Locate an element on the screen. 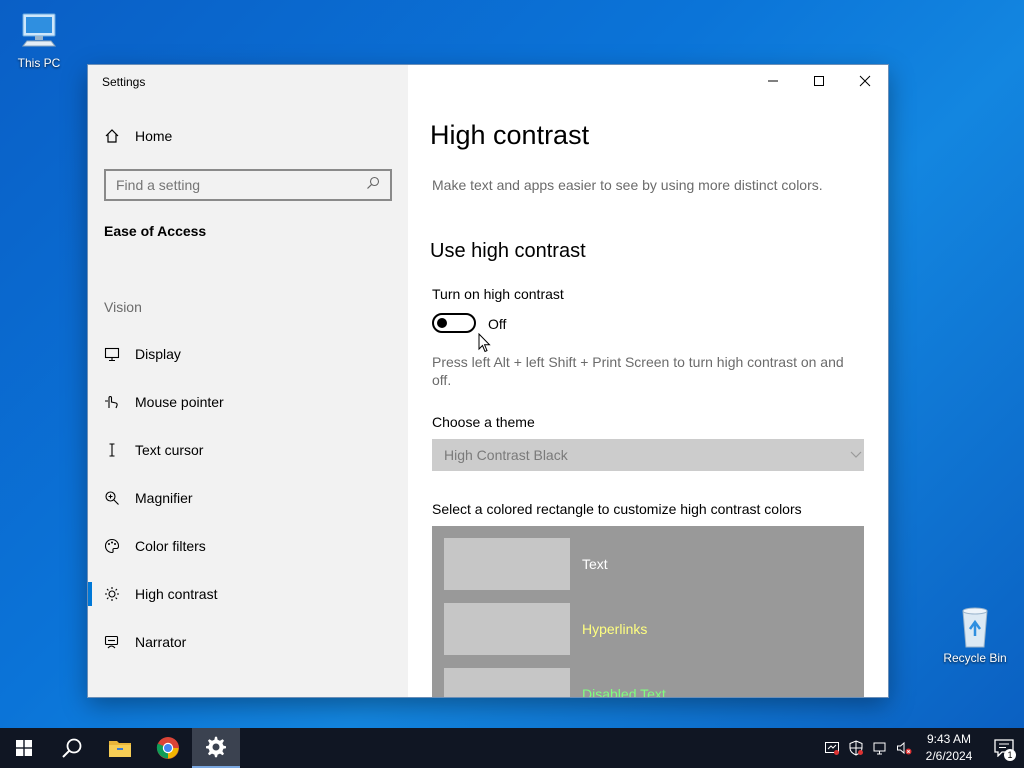 The width and height of the screenshot is (1024, 768). close-button is located at coordinates (865, 81).